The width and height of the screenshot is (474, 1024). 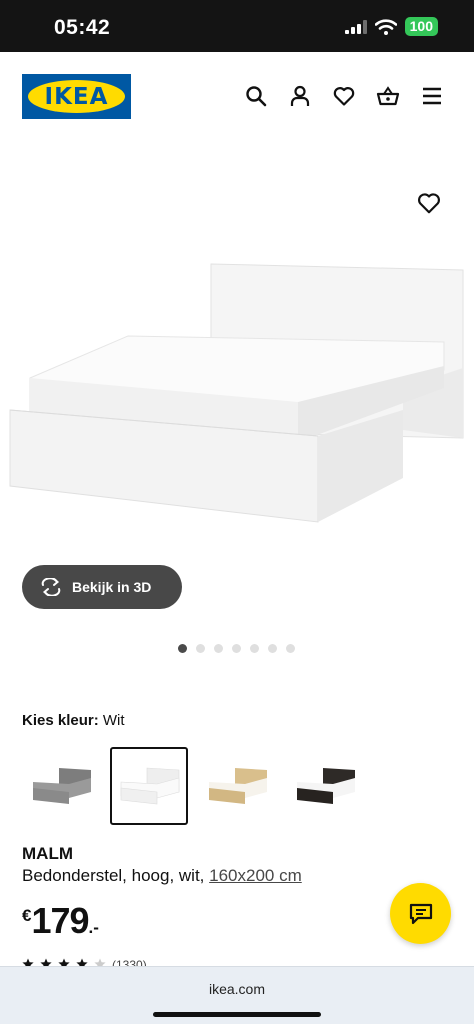 I want to click on bed-thumbnail-black, so click(x=326, y=786).